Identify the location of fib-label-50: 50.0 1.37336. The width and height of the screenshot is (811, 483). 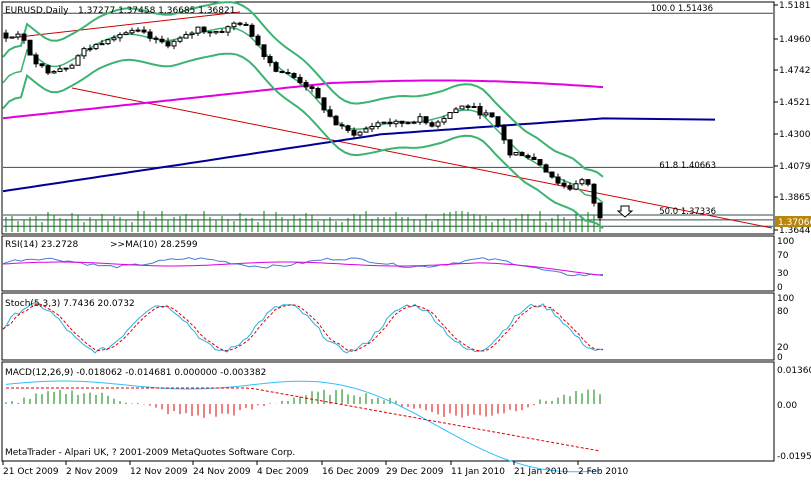
(687, 212).